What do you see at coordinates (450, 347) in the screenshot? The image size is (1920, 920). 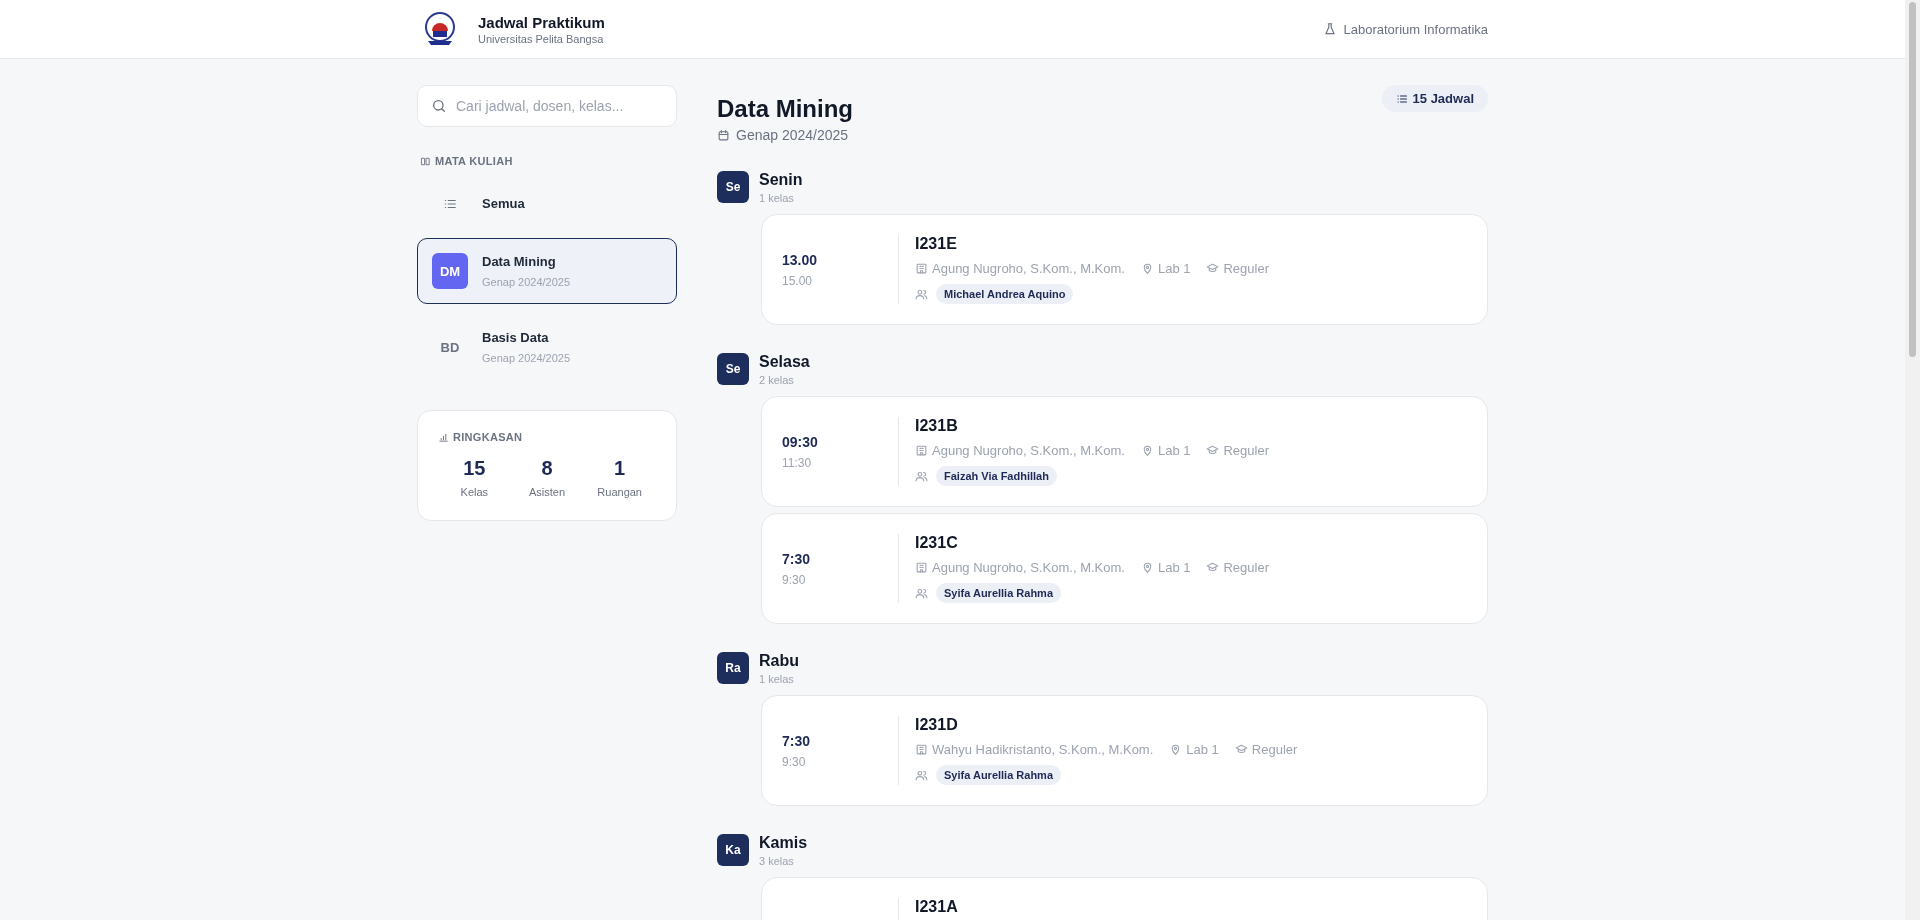 I see `course-initials: BD` at bounding box center [450, 347].